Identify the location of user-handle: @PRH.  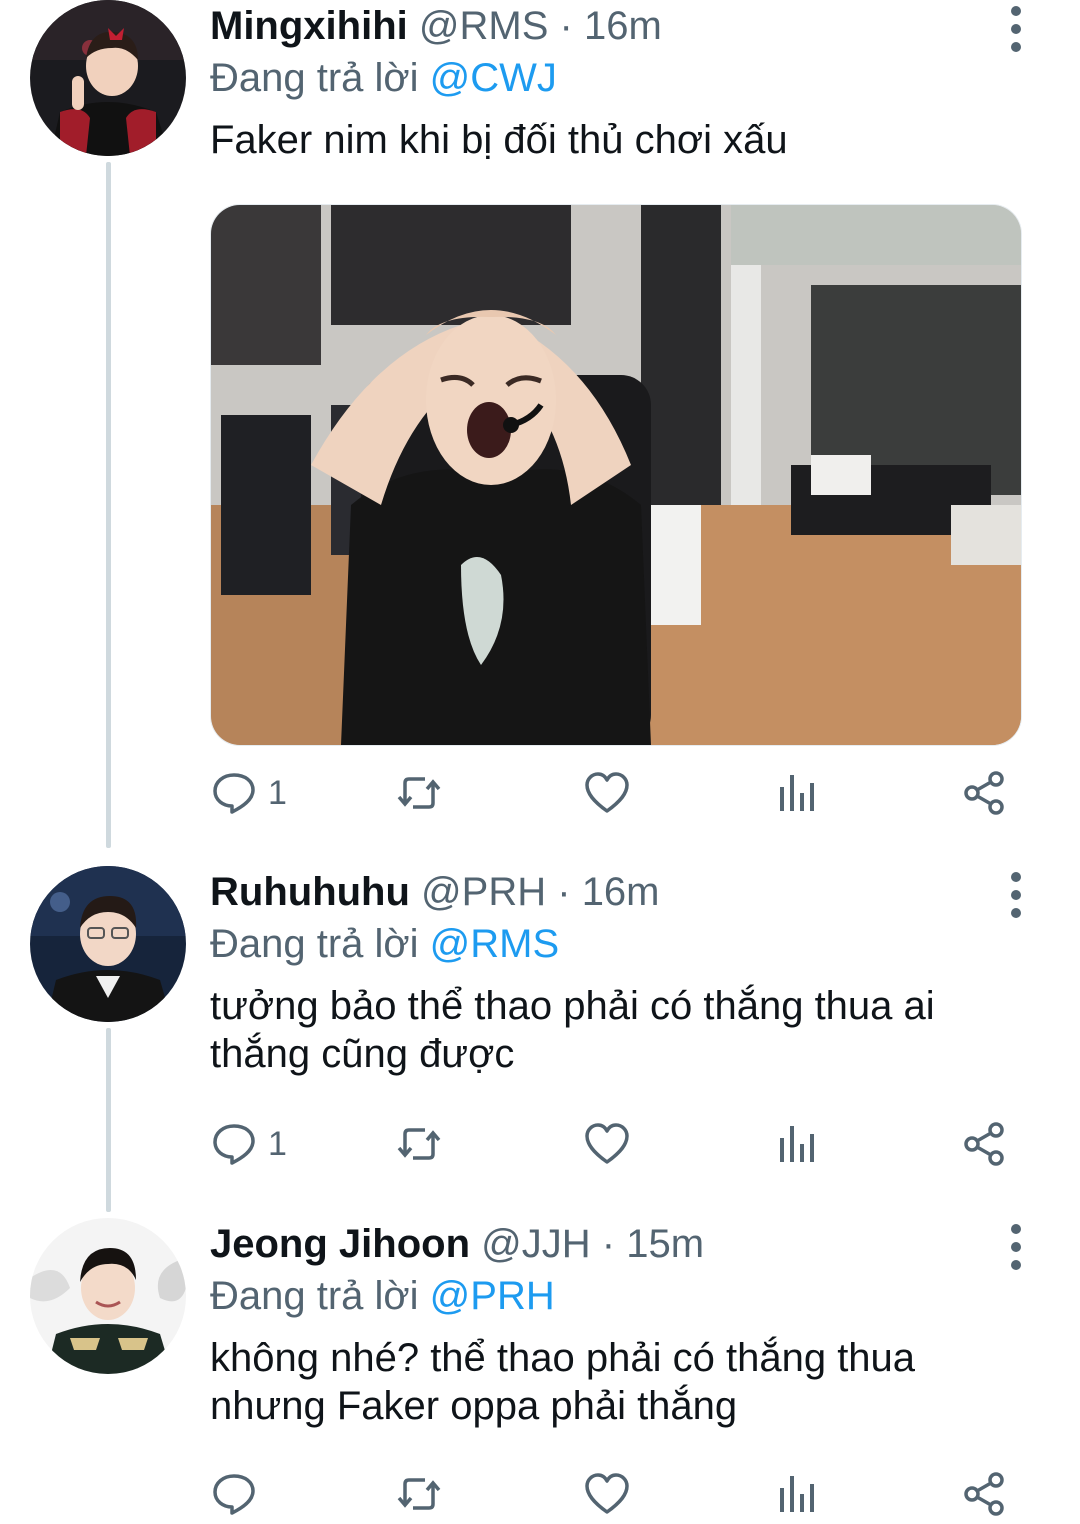
(483, 892).